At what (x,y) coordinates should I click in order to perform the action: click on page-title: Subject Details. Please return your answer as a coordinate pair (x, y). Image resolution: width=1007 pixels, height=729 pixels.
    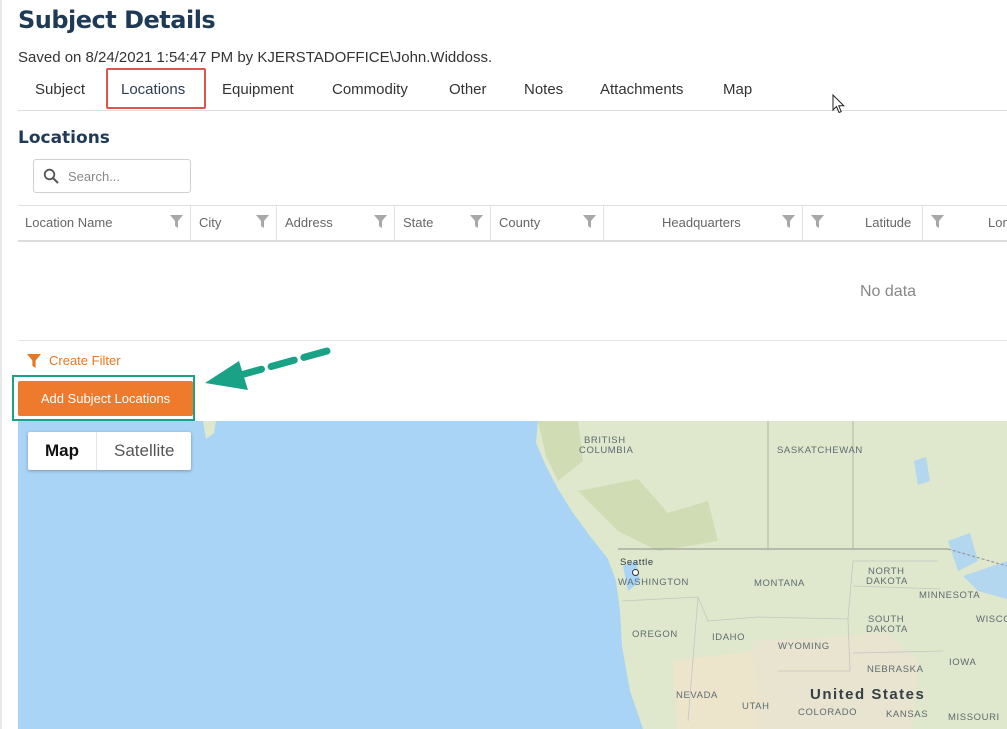
    Looking at the image, I should click on (117, 20).